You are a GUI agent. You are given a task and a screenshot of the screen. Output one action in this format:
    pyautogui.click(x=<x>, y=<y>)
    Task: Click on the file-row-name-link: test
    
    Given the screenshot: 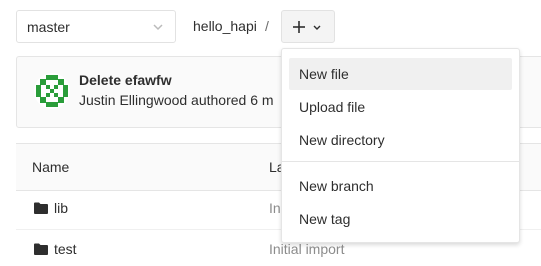 What is the action you would take?
    pyautogui.click(x=65, y=249)
    